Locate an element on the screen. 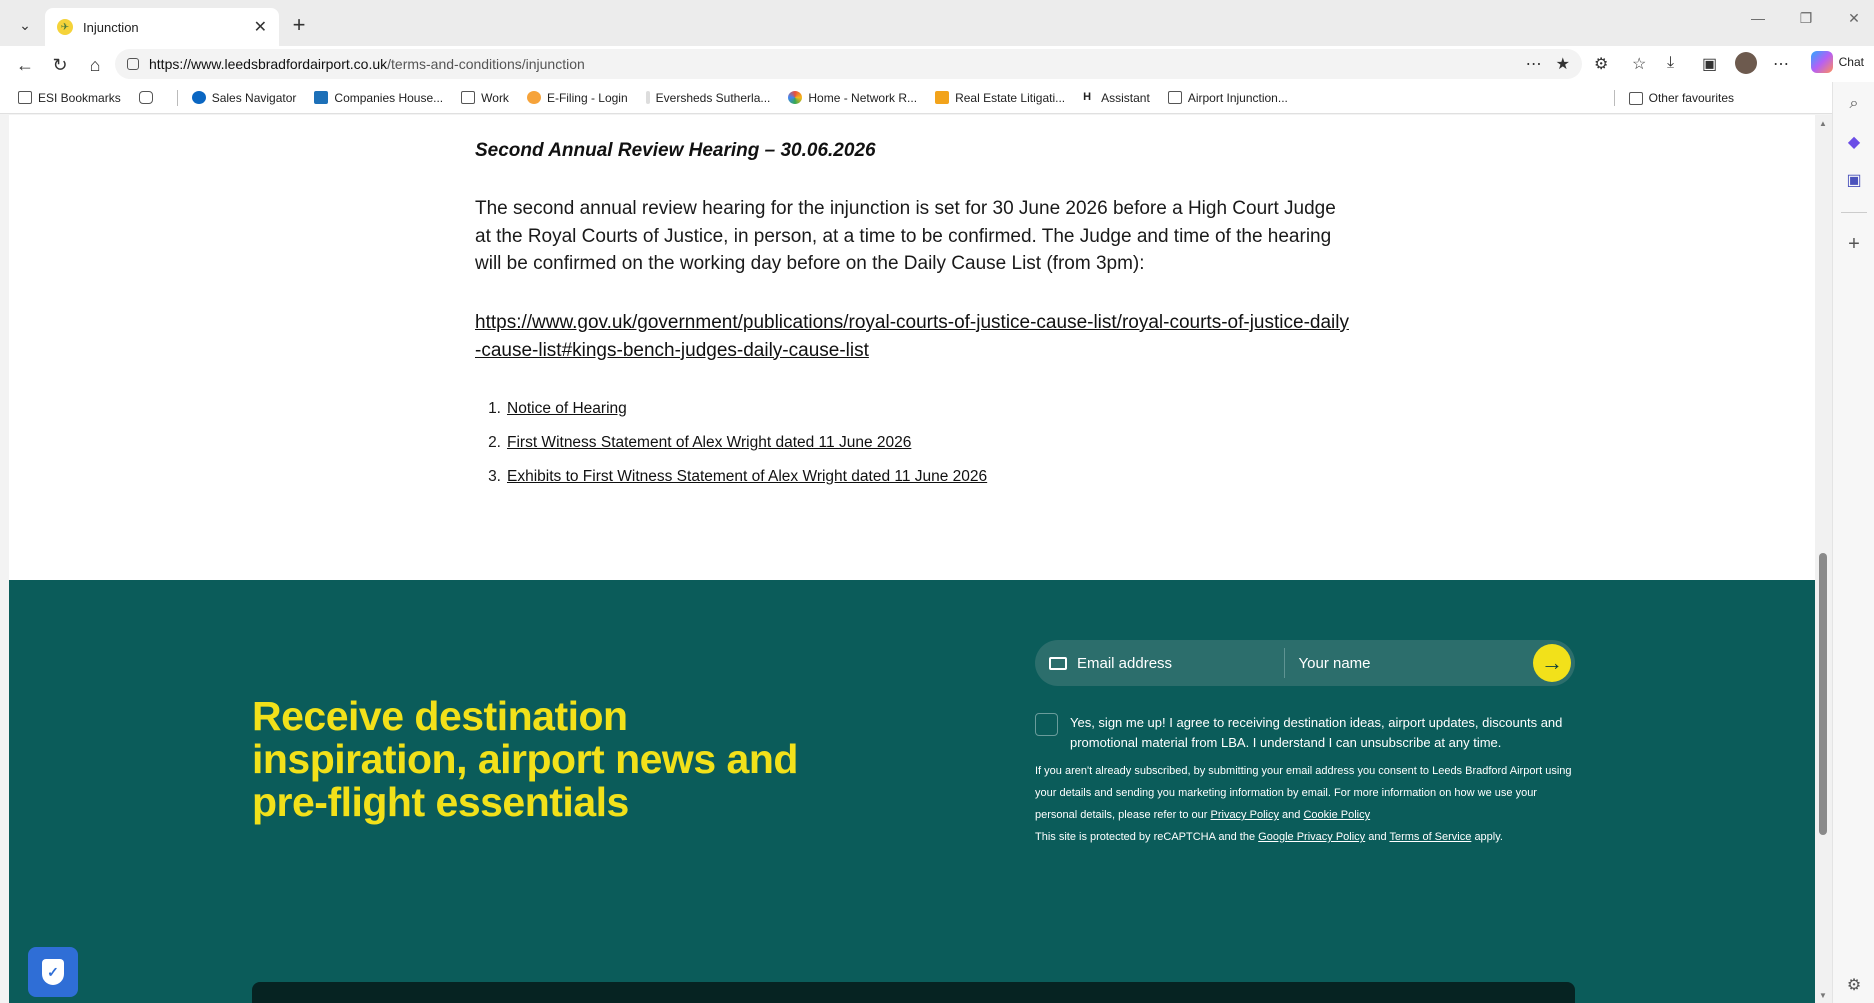  other-favourites: Other favourites is located at coordinates (1673, 98).